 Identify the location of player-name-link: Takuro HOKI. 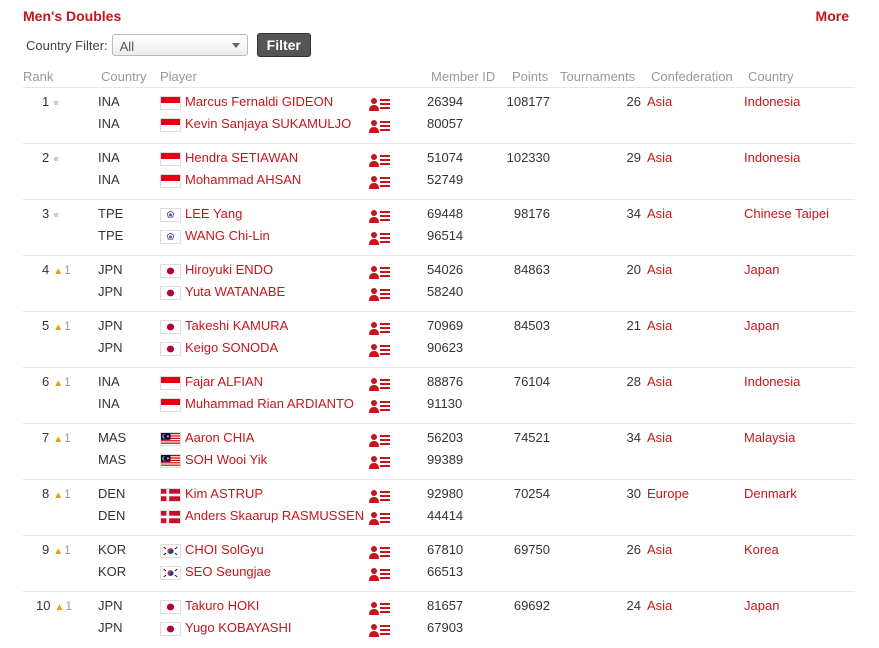
(222, 605).